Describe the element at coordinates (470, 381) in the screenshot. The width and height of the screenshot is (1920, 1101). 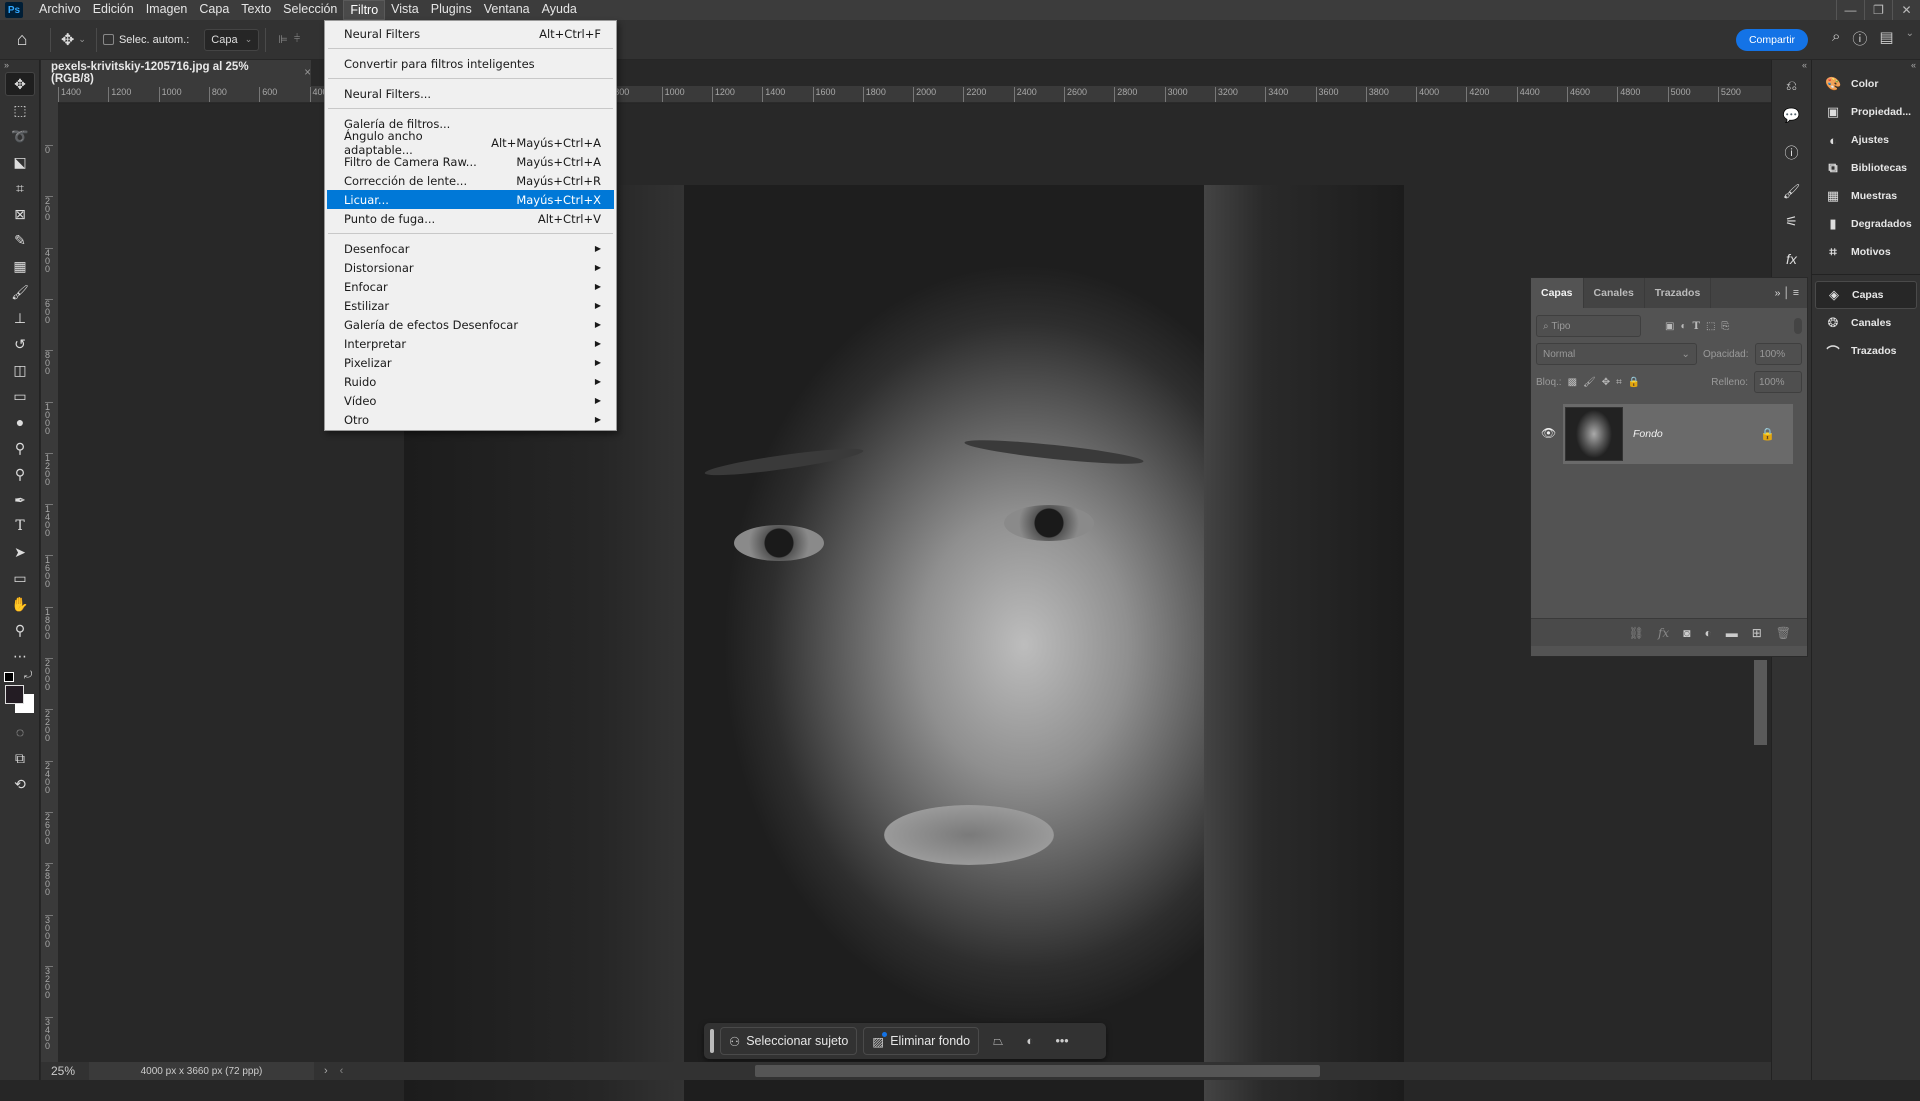
I see `menu-item-ruido: Ruido ▶` at that location.